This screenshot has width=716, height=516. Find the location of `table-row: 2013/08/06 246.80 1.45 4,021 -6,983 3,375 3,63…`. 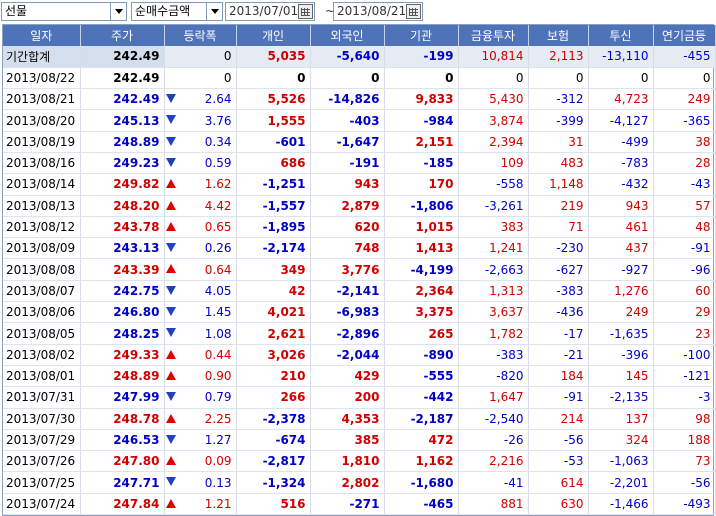

table-row: 2013/08/06 246.80 1.45 4,021 -6,983 3,375 3,63… is located at coordinates (359, 312).